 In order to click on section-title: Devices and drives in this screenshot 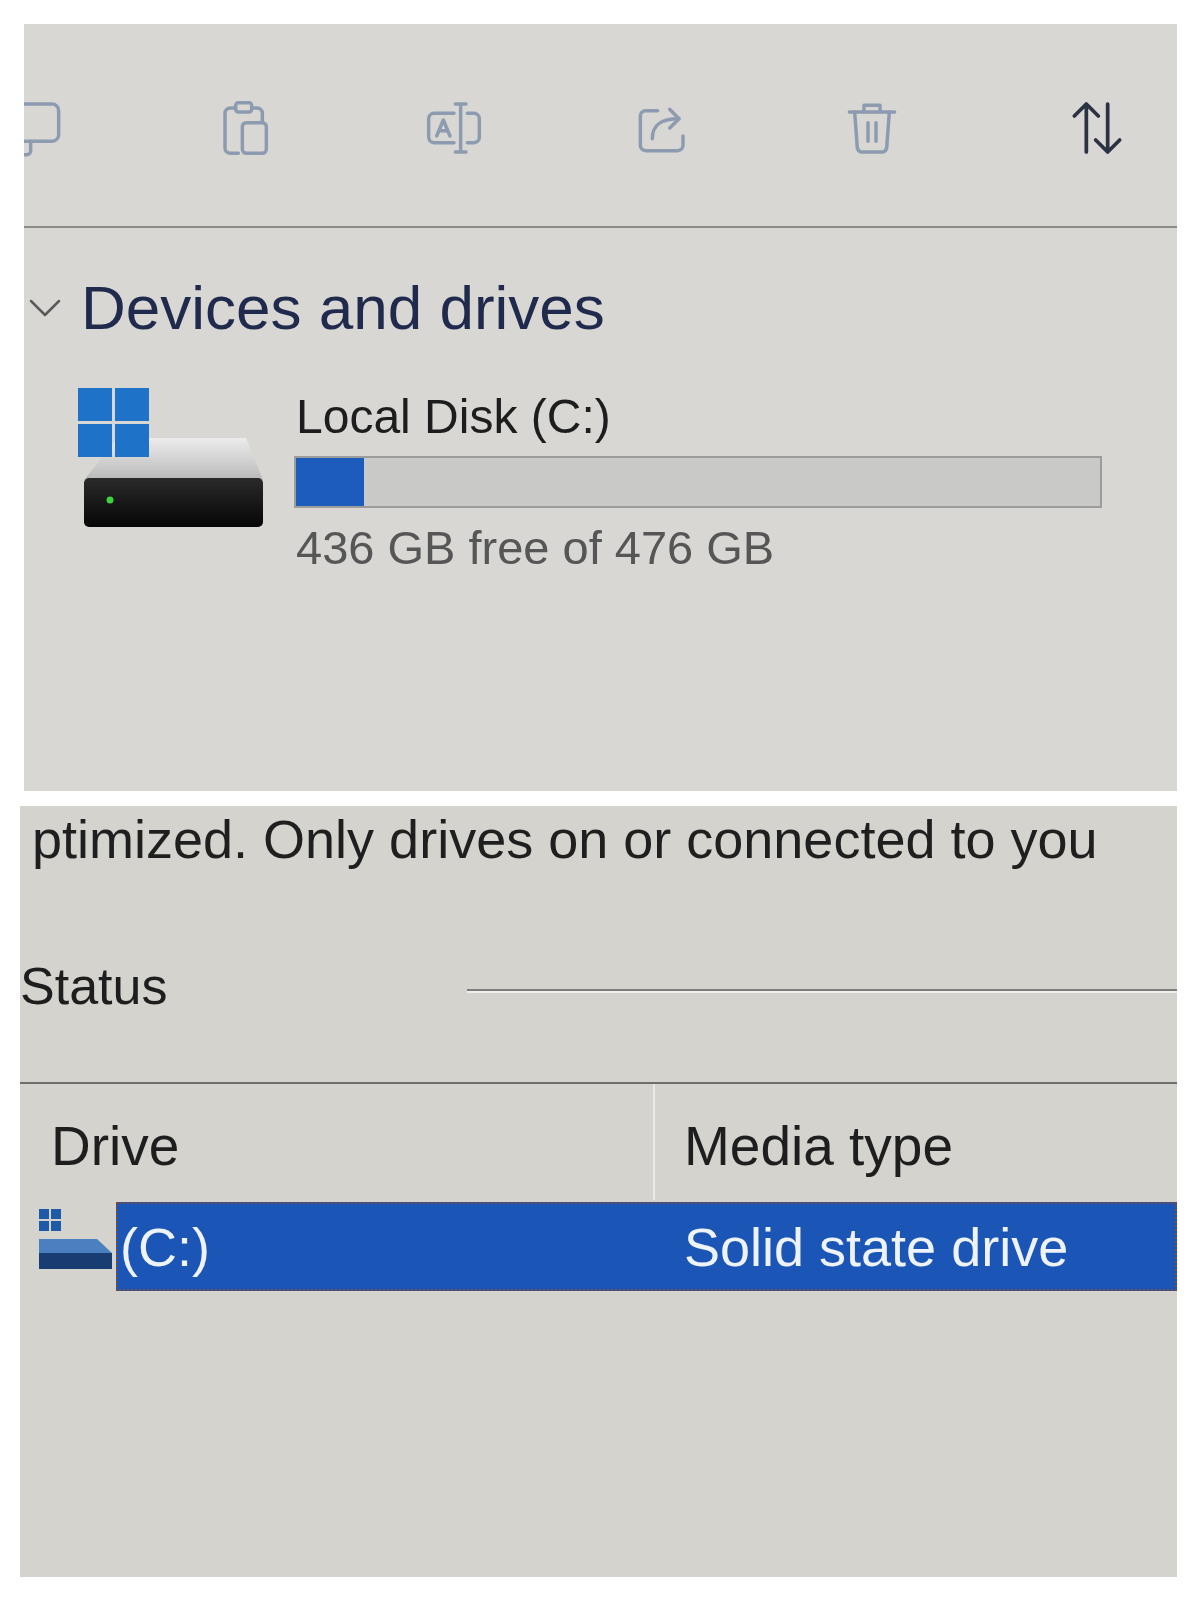, I will do `click(343, 308)`.